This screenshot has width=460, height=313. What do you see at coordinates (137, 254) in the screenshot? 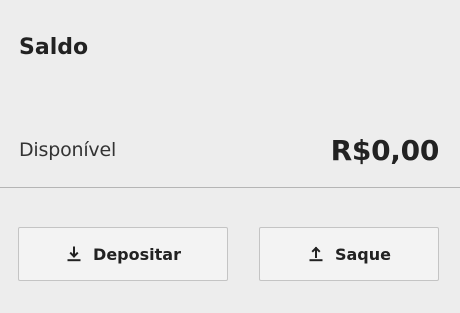
I see `deposit-label: Depositar` at bounding box center [137, 254].